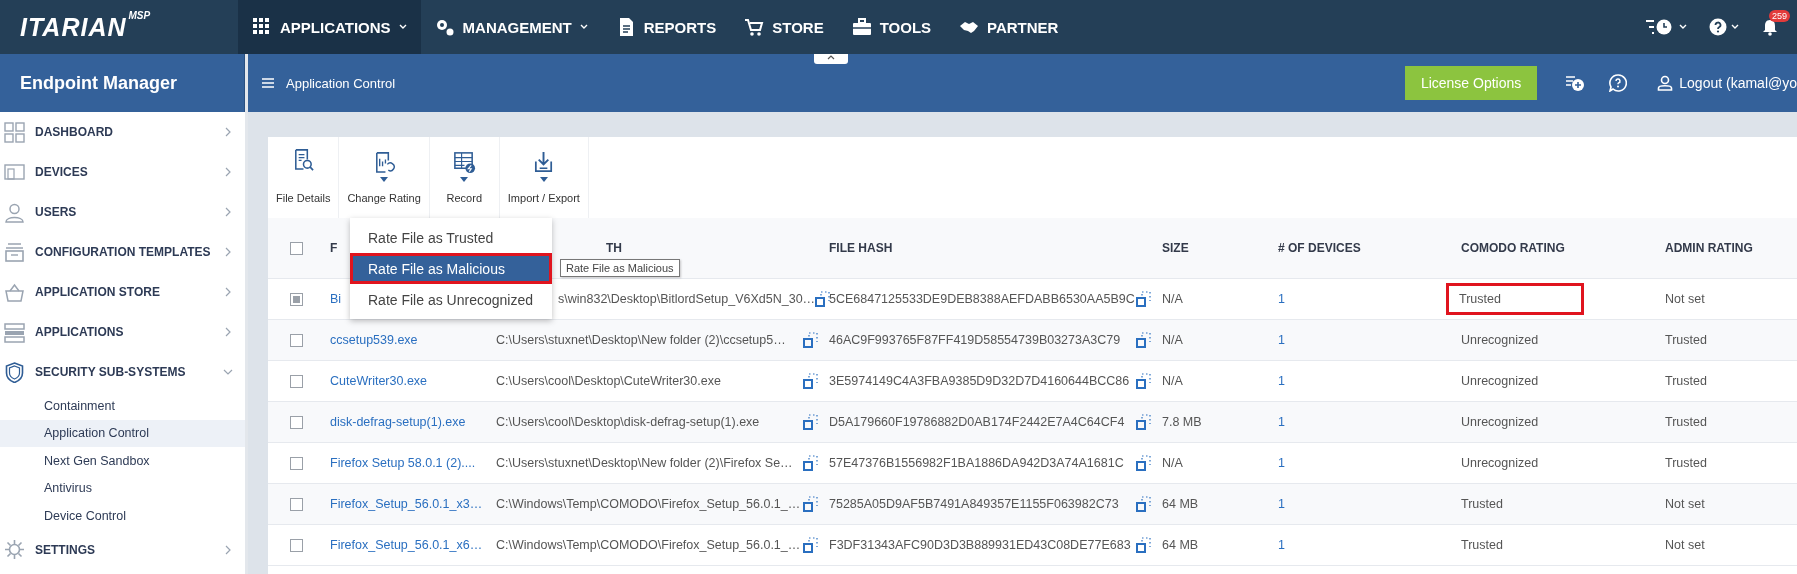 This screenshot has height=574, width=1797. What do you see at coordinates (1009, 27) in the screenshot?
I see `nav-item: PARTNER` at bounding box center [1009, 27].